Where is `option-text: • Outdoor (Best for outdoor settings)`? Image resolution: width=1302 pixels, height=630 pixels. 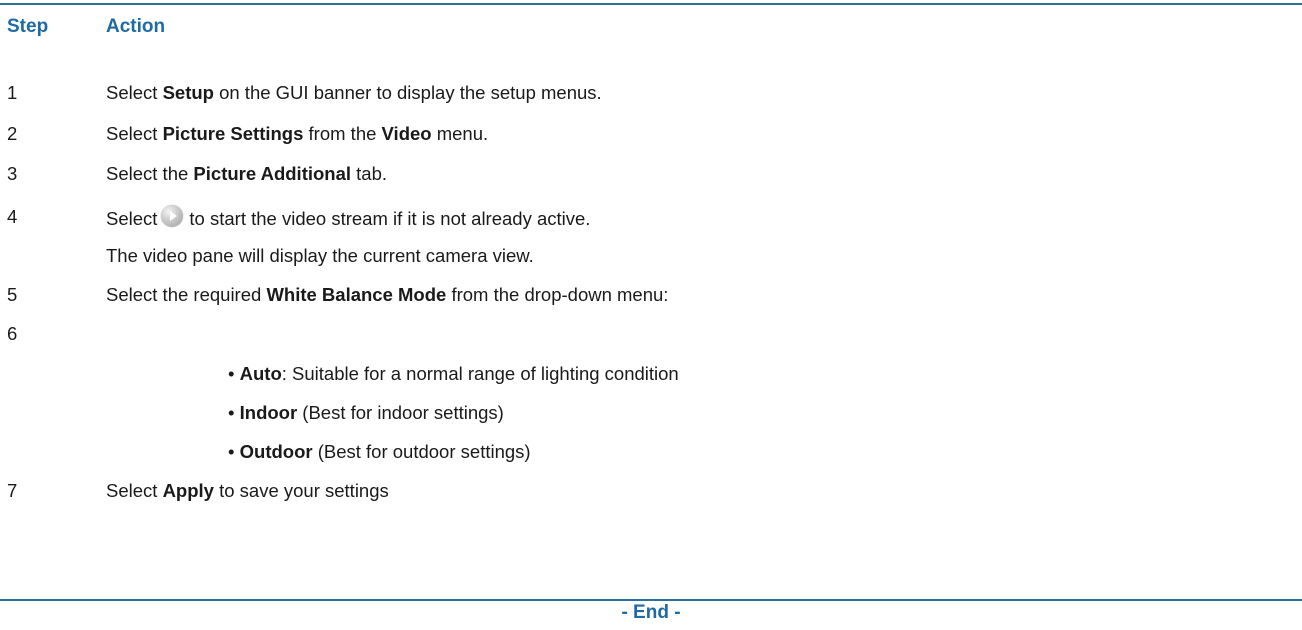
option-text: • Outdoor (Best for outdoor settings) is located at coordinates (379, 452).